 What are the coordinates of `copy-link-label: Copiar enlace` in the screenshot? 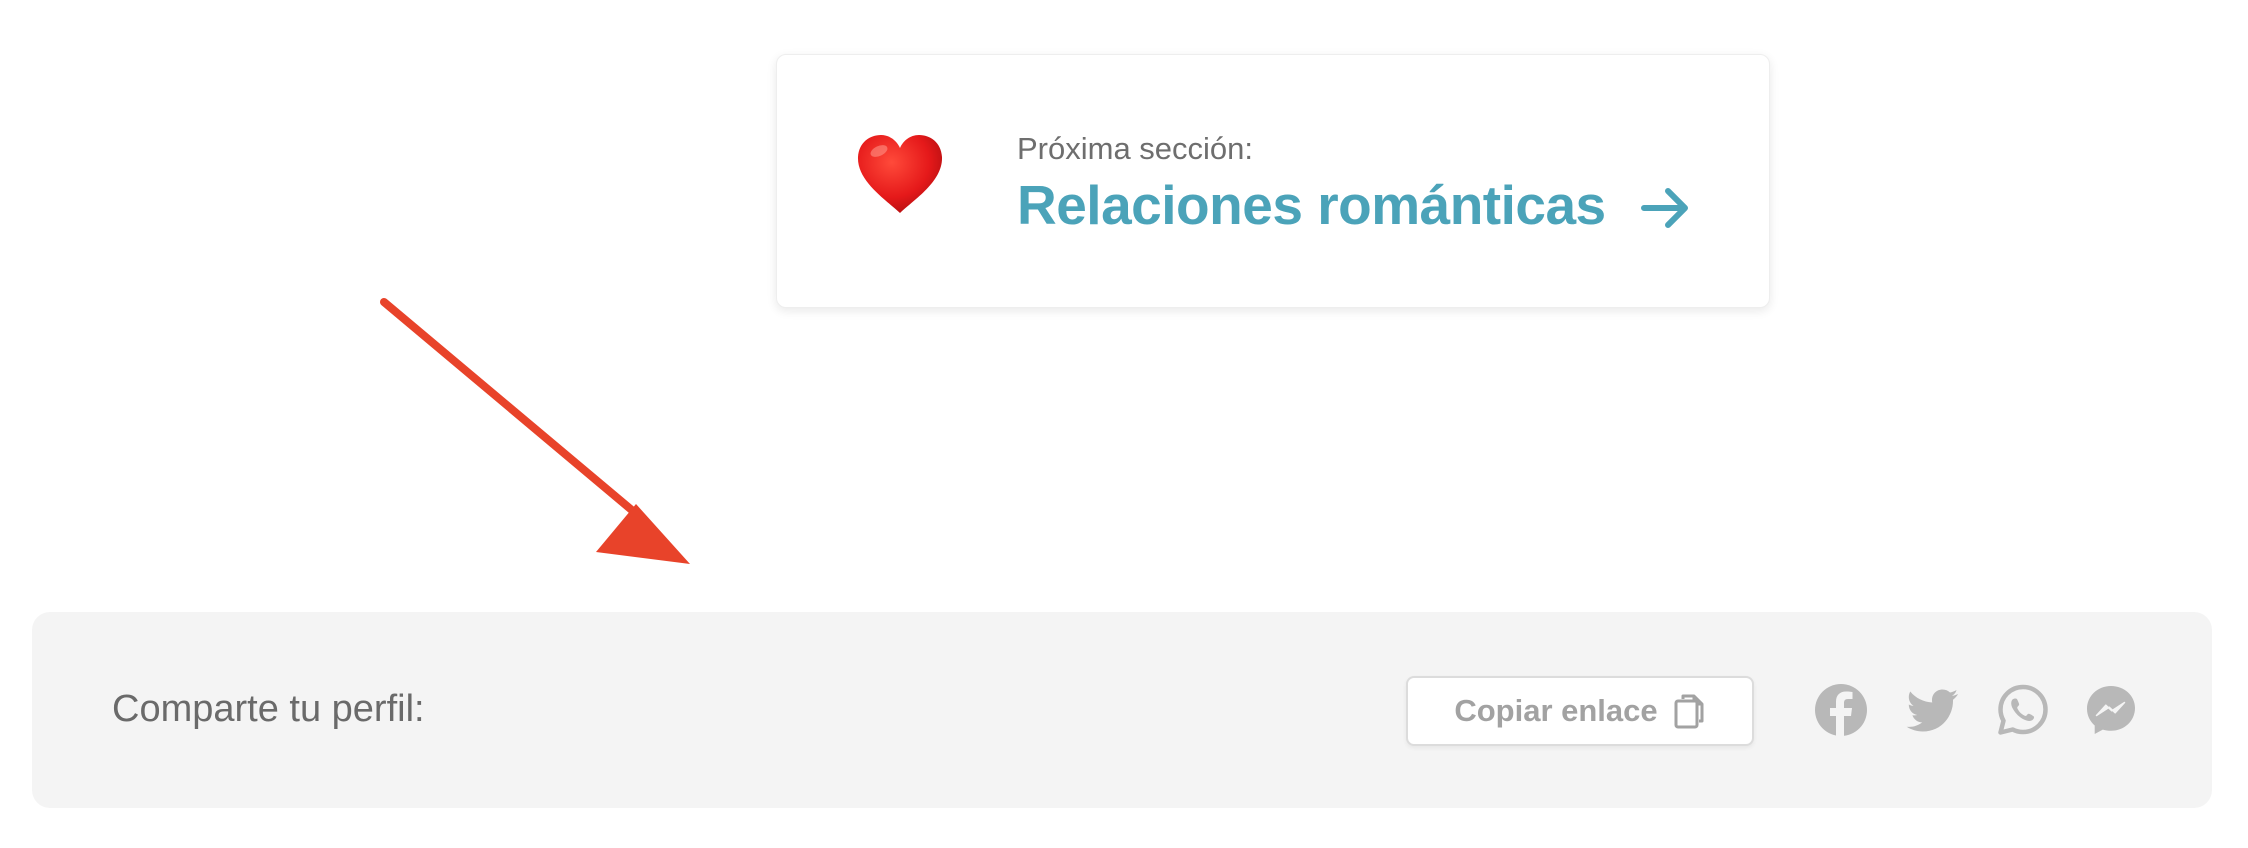 It's located at (1556, 710).